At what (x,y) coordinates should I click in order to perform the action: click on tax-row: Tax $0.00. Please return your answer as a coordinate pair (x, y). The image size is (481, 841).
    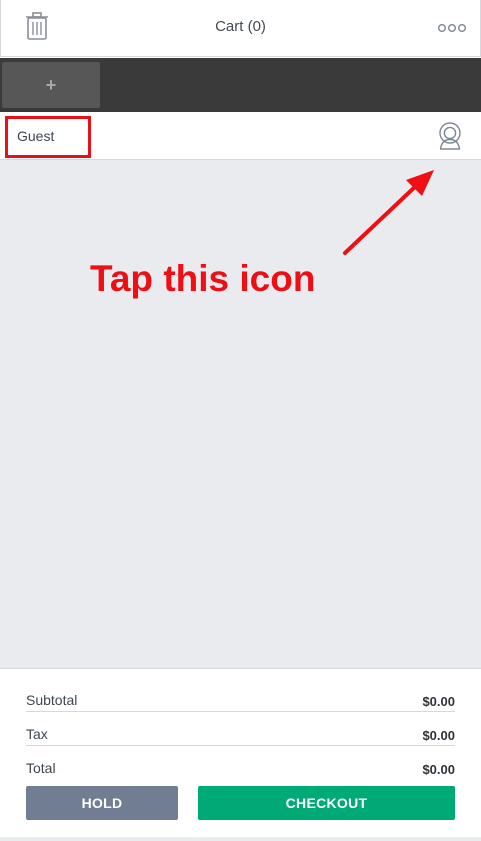
    Looking at the image, I should click on (240, 729).